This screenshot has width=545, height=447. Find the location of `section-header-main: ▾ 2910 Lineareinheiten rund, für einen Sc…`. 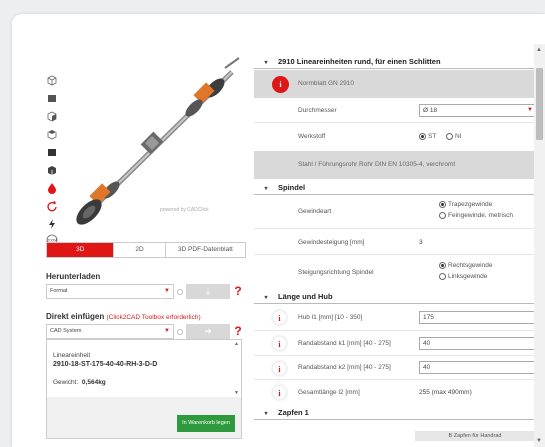

section-header-main: ▾ 2910 Lineareinheiten rund, für einen Sc… is located at coordinates (394, 62).